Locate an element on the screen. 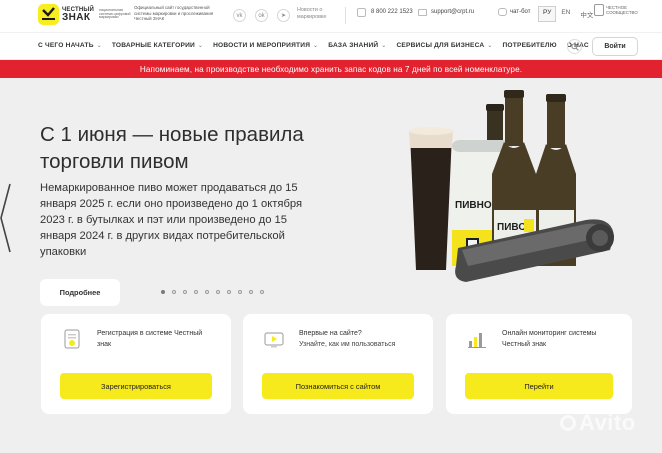  mail-icon is located at coordinates (422, 12).